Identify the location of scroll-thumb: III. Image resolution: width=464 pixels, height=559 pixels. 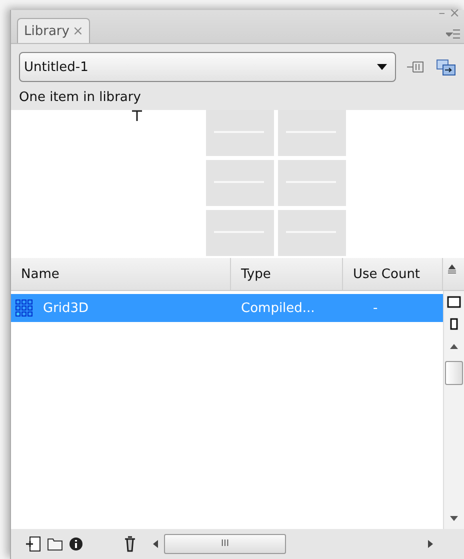
(225, 544).